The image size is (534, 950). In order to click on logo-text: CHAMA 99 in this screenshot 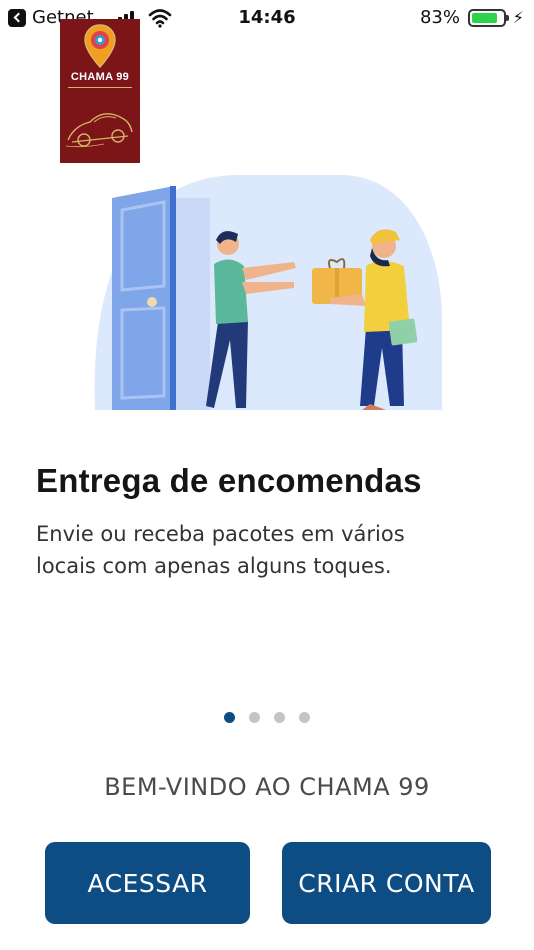, I will do `click(100, 77)`.